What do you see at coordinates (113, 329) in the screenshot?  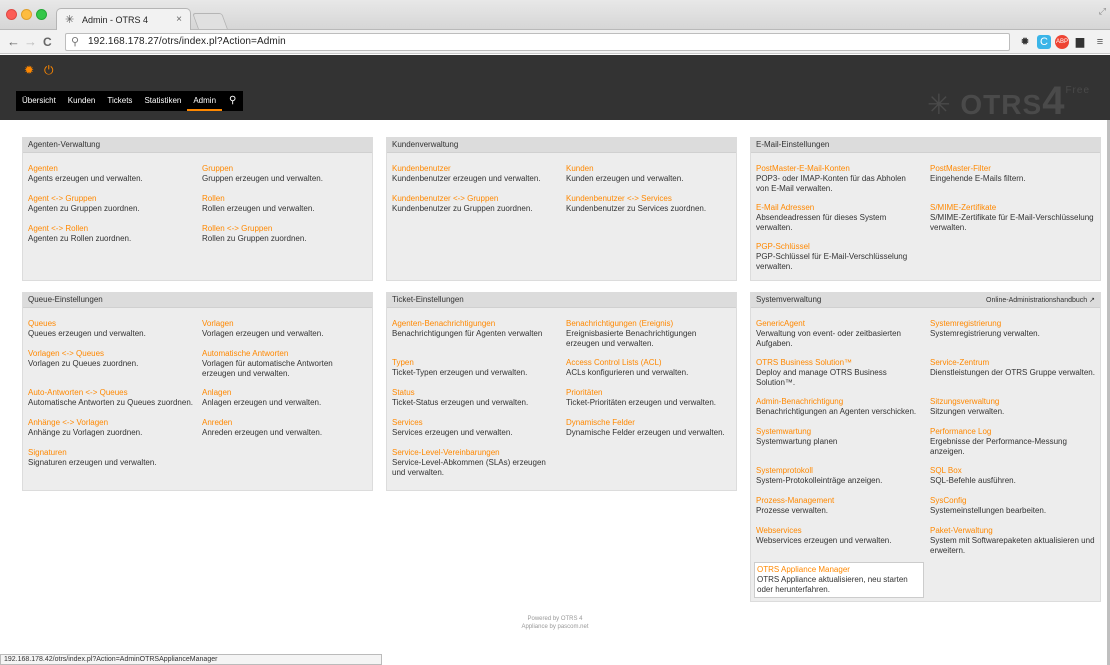 I see `admin-link-queues: Queues Queues erzeugen und verwalten.` at bounding box center [113, 329].